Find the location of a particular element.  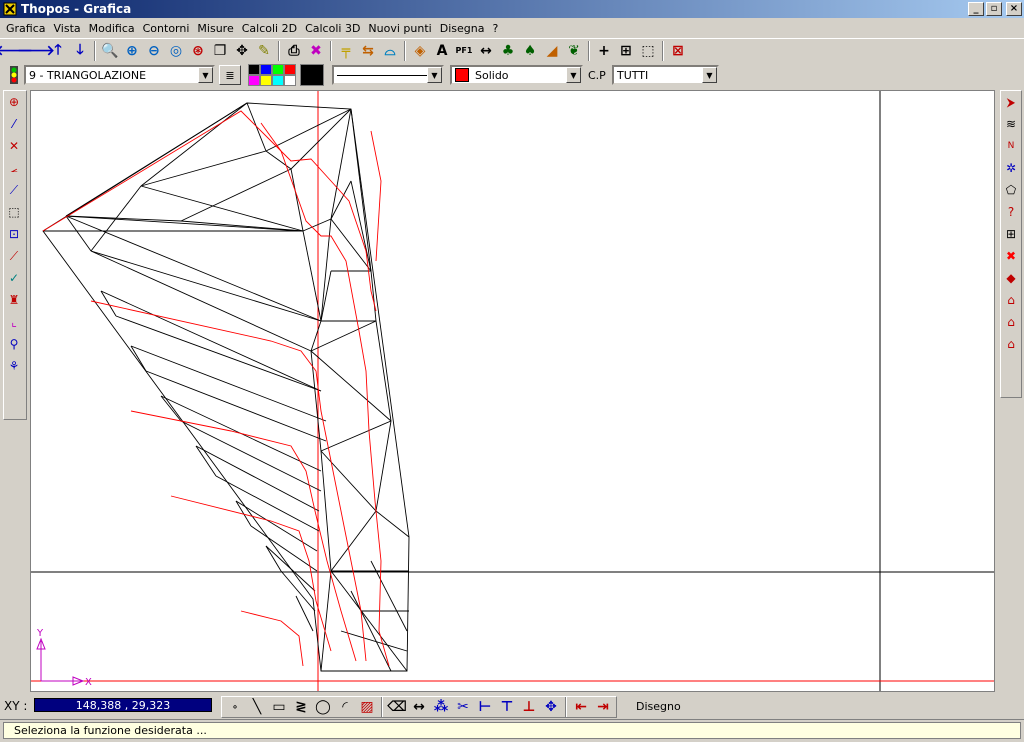

profile-icon: ◢ is located at coordinates (552, 51).